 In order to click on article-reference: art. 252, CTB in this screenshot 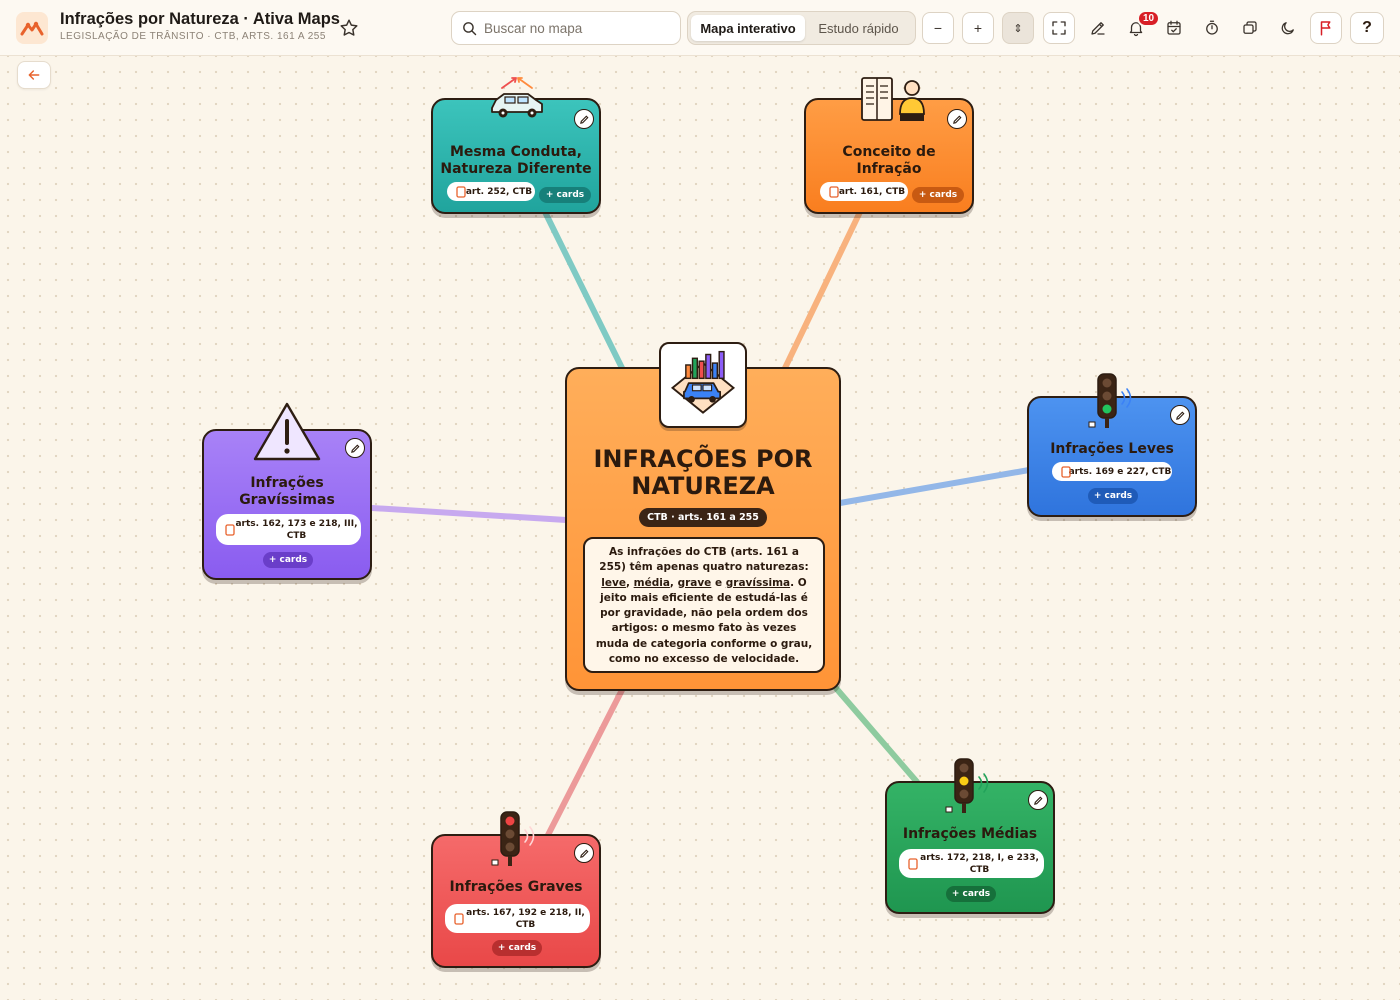, I will do `click(491, 191)`.